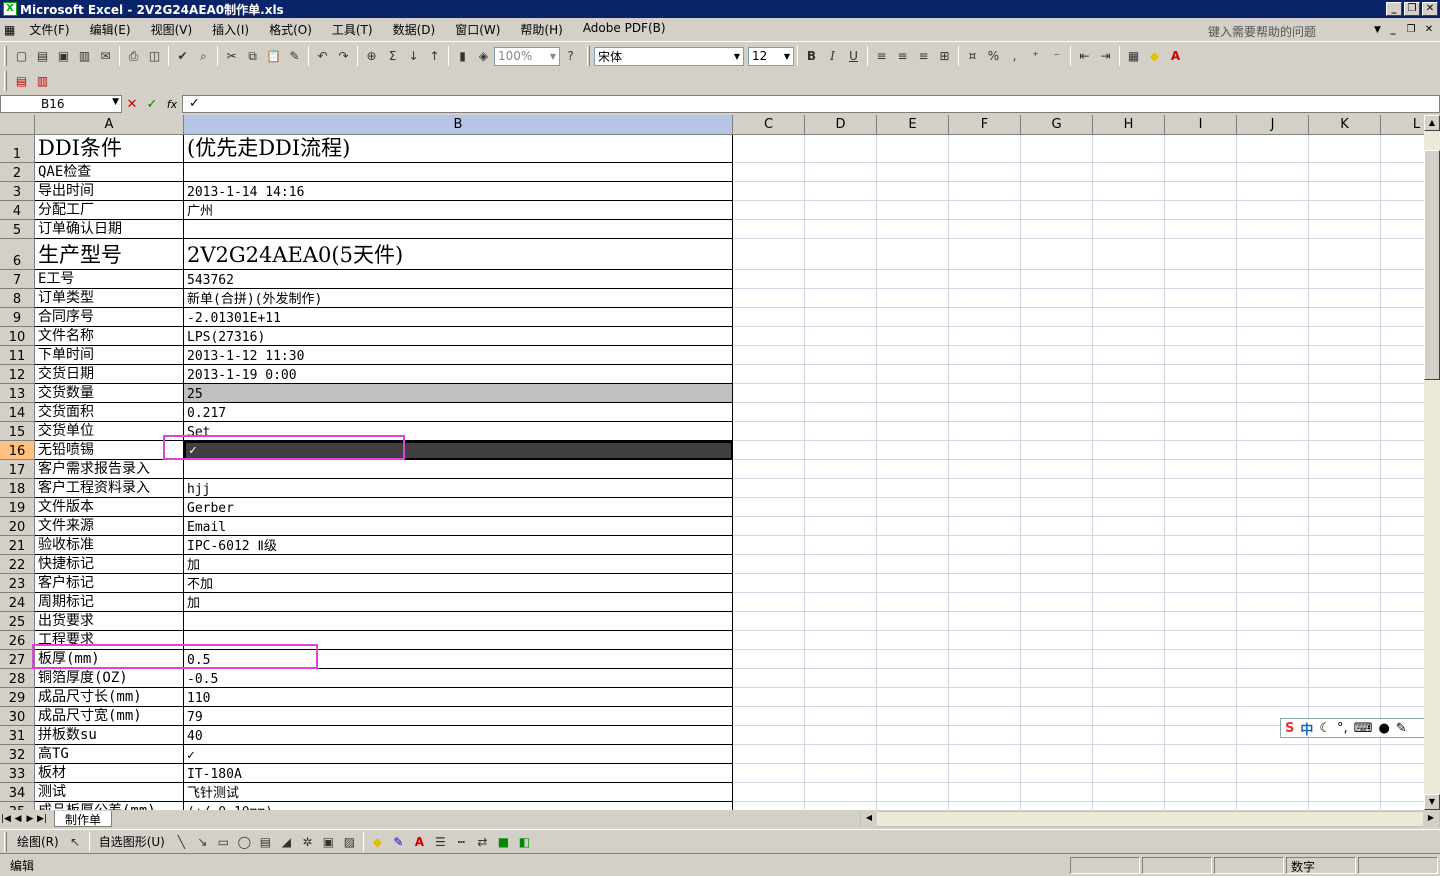 This screenshot has width=1440, height=876. Describe the element at coordinates (6, 819) in the screenshot. I see `first-sheet-icon: |◀` at that location.